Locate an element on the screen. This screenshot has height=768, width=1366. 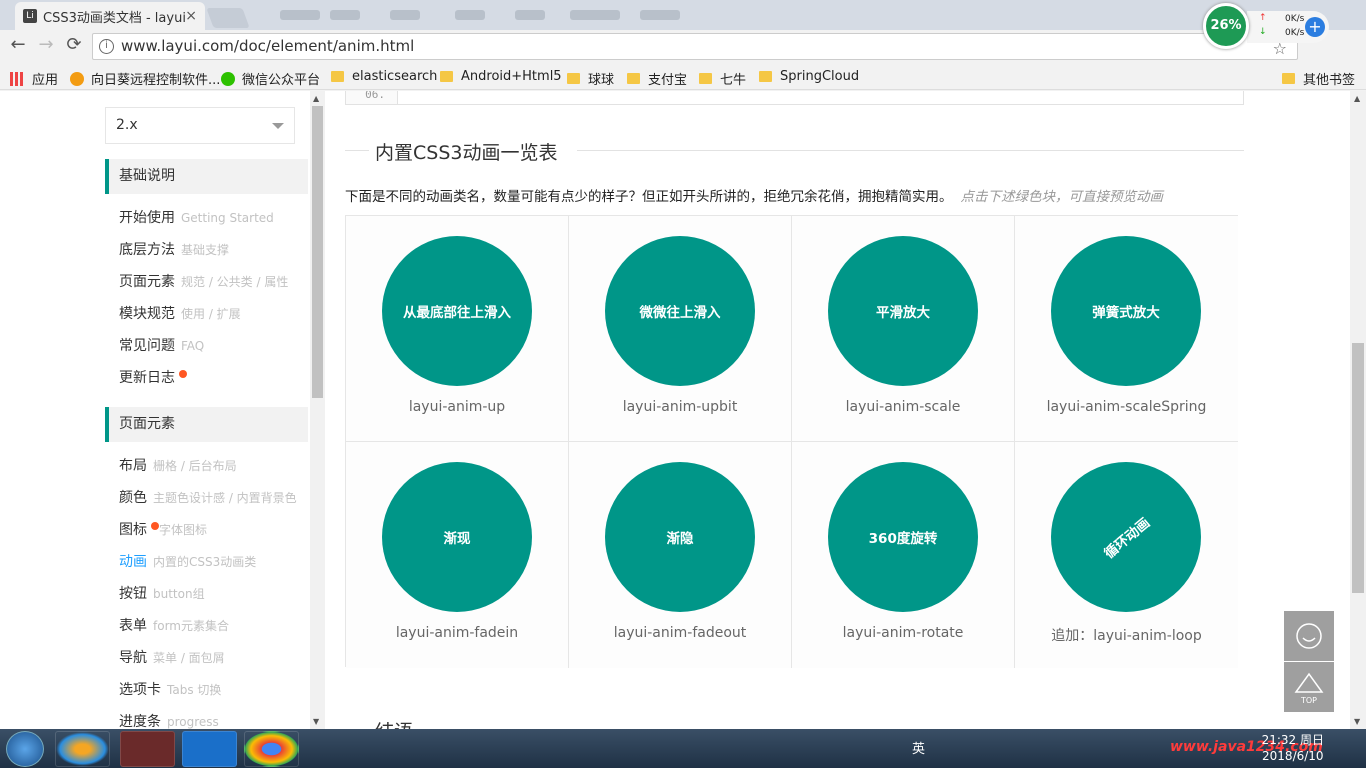
sunflower-icon is located at coordinates (77, 78).